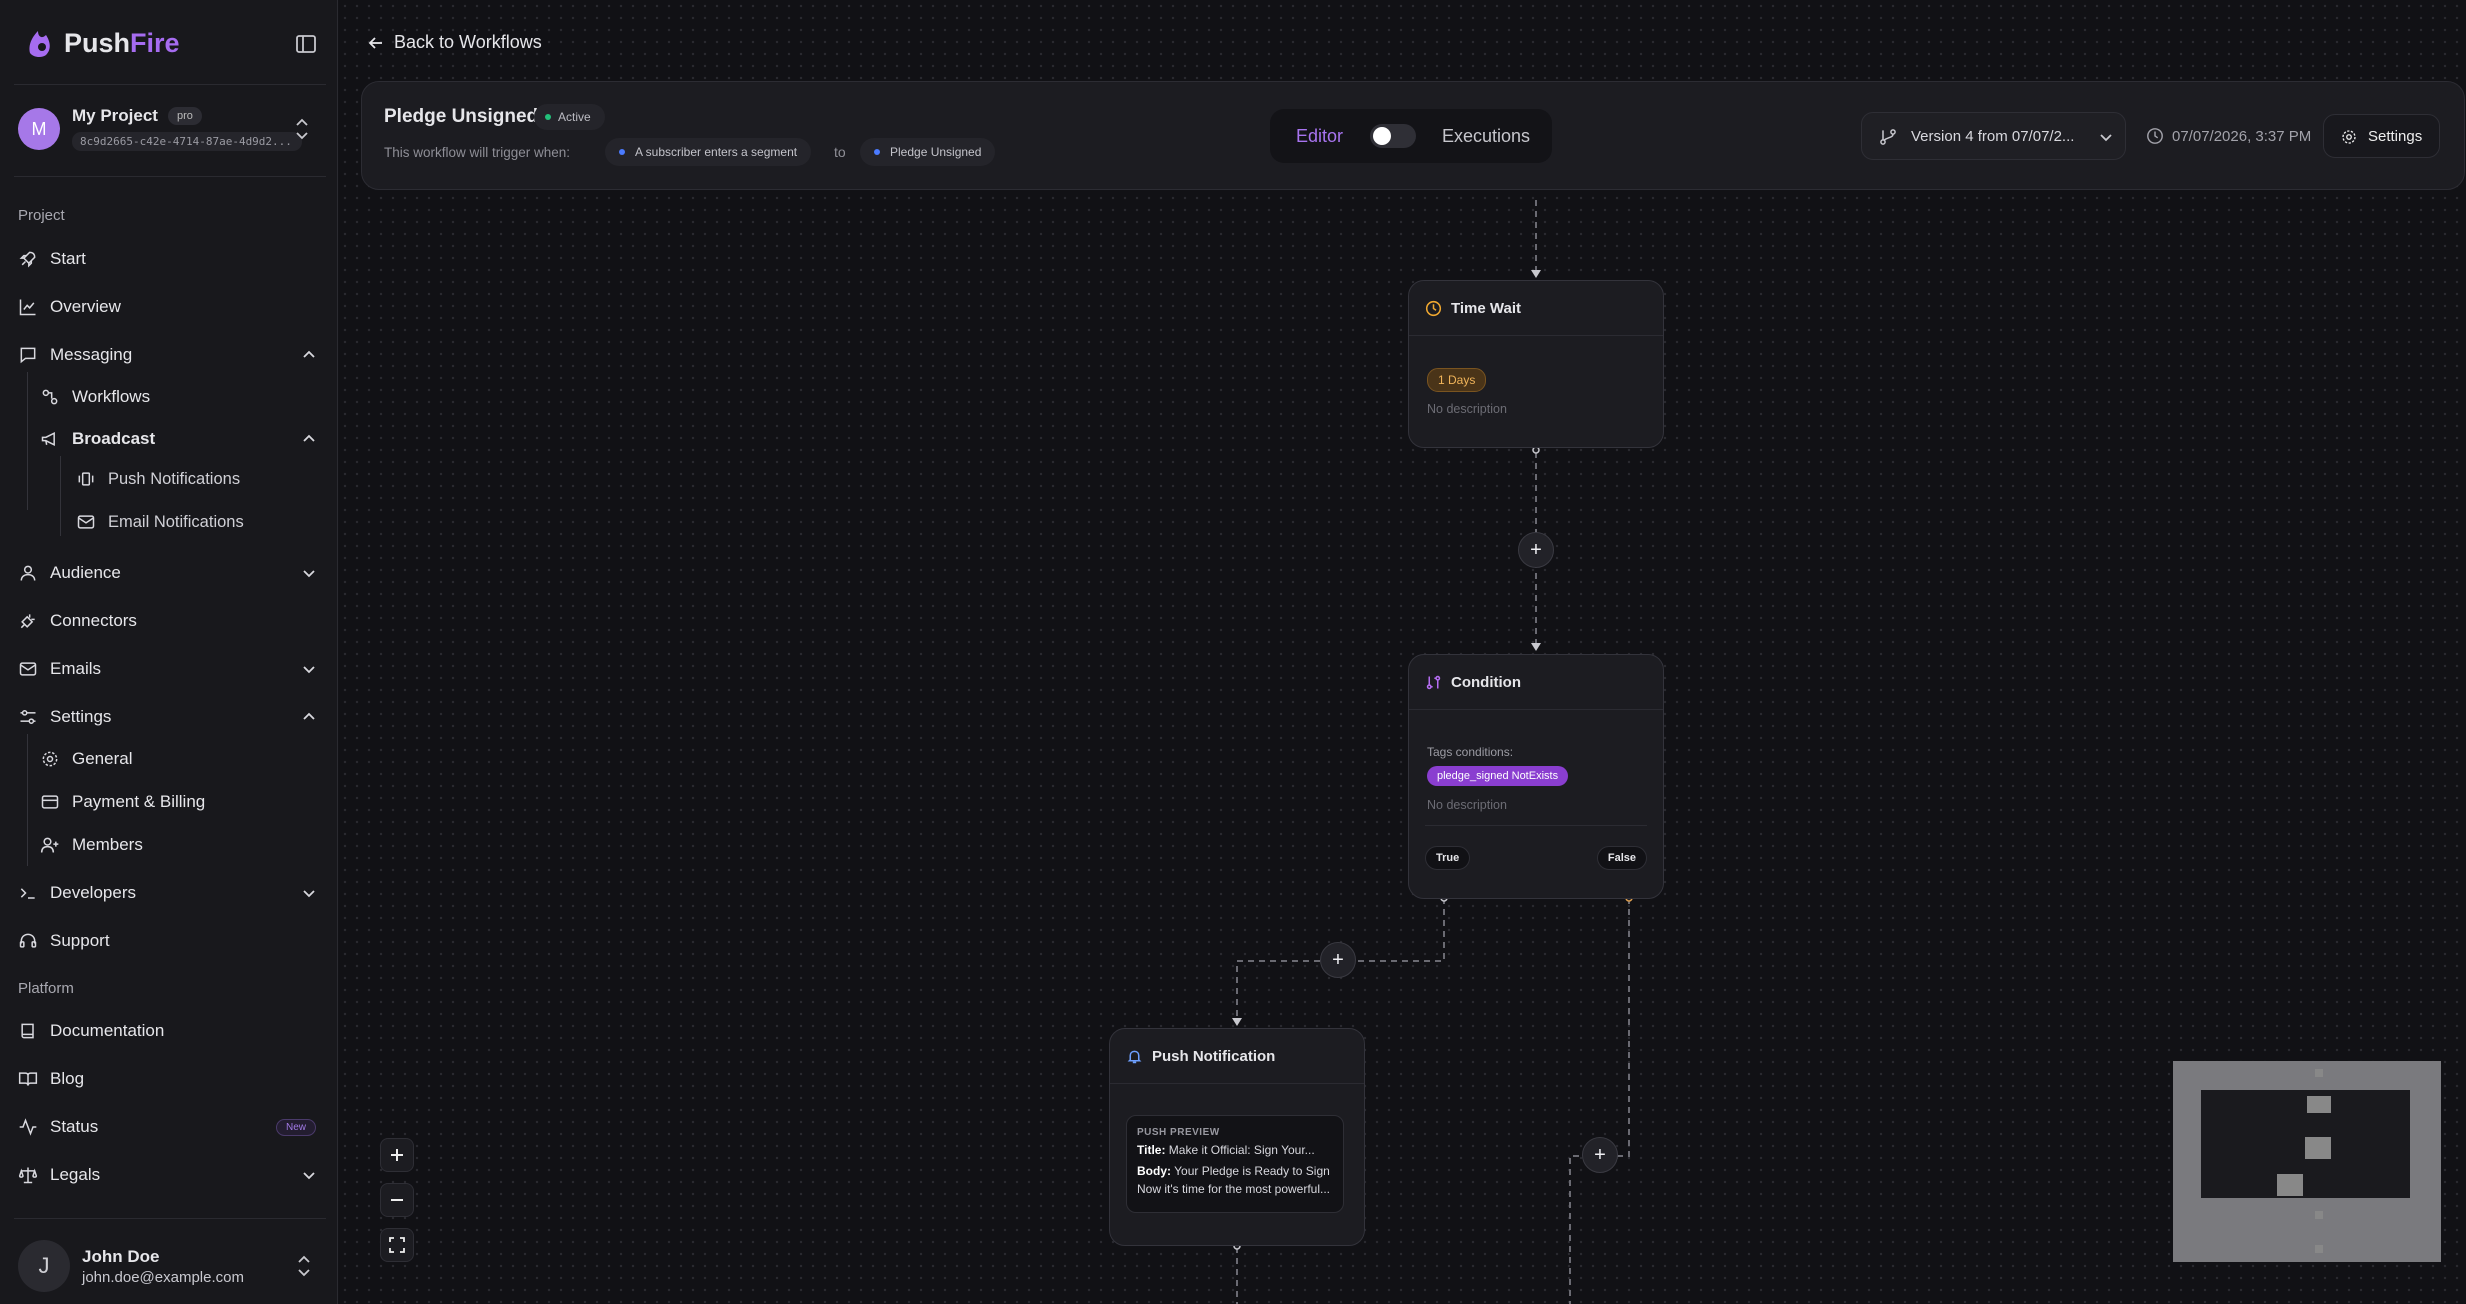 Image resolution: width=2466 pixels, height=1304 pixels. What do you see at coordinates (107, 1030) in the screenshot?
I see `sidebar-item-label: Documentation` at bounding box center [107, 1030].